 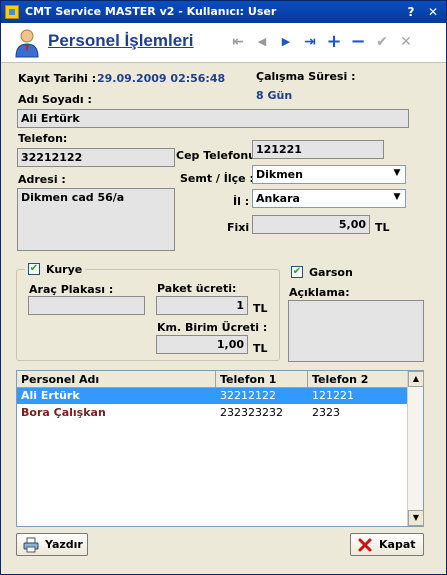 I want to click on cancel-icon: ✕, so click(x=406, y=42).